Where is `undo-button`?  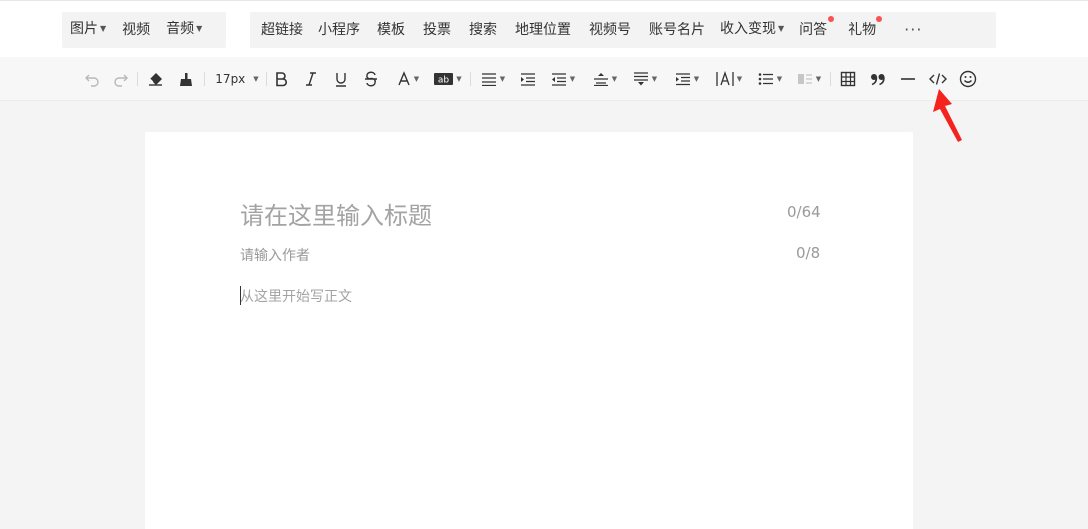
undo-button is located at coordinates (92, 79).